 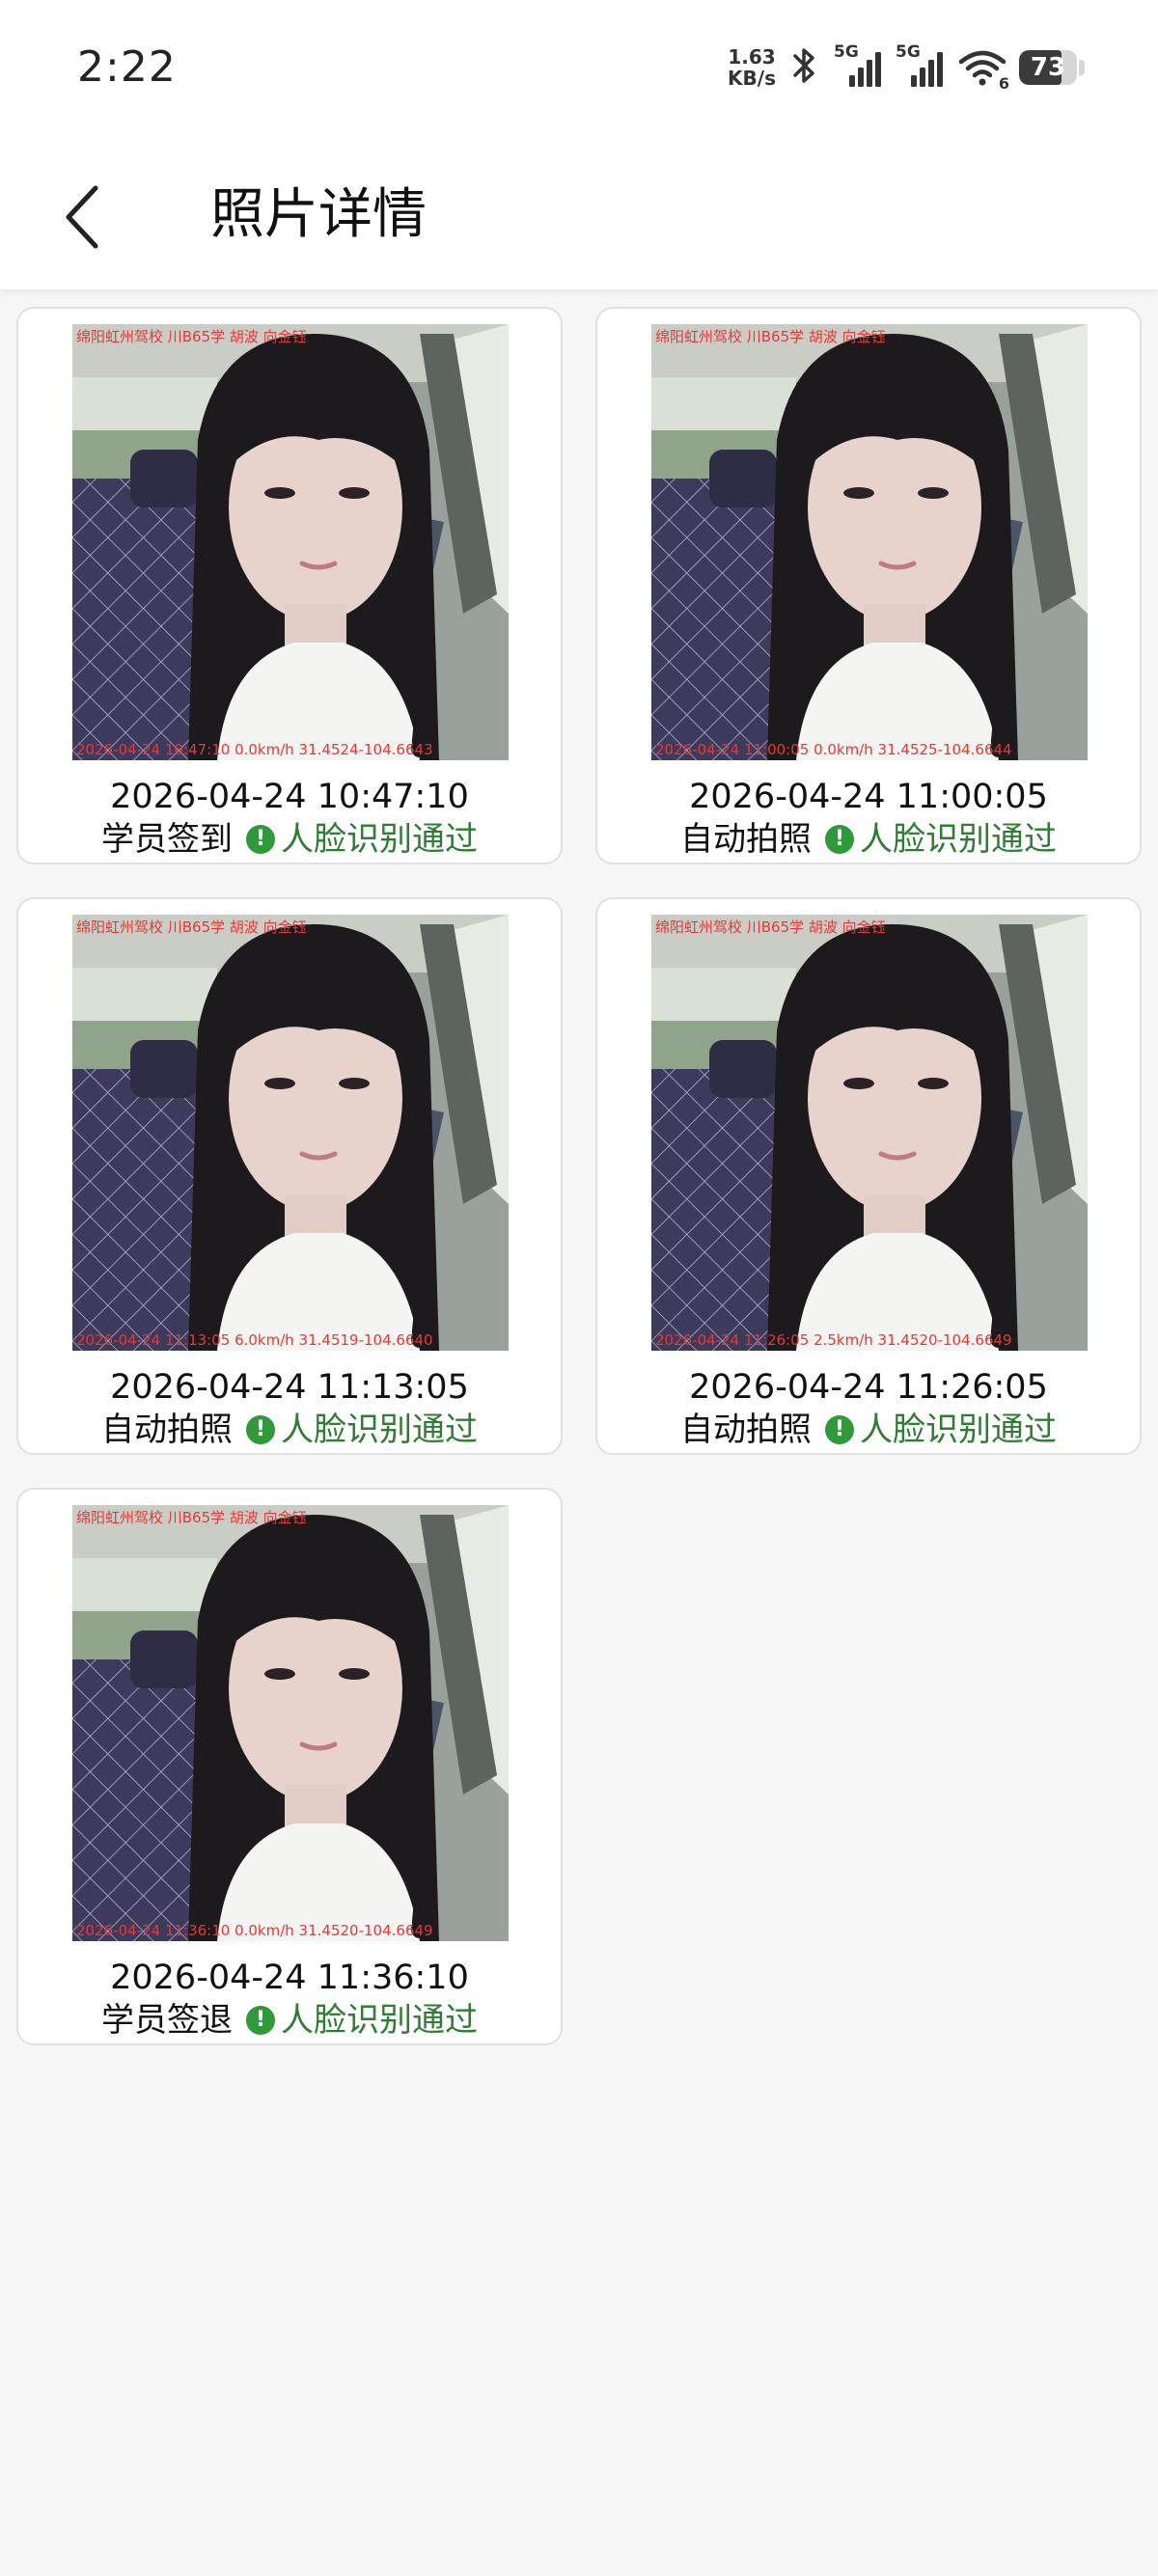 I want to click on bluetooth-icon, so click(x=804, y=67).